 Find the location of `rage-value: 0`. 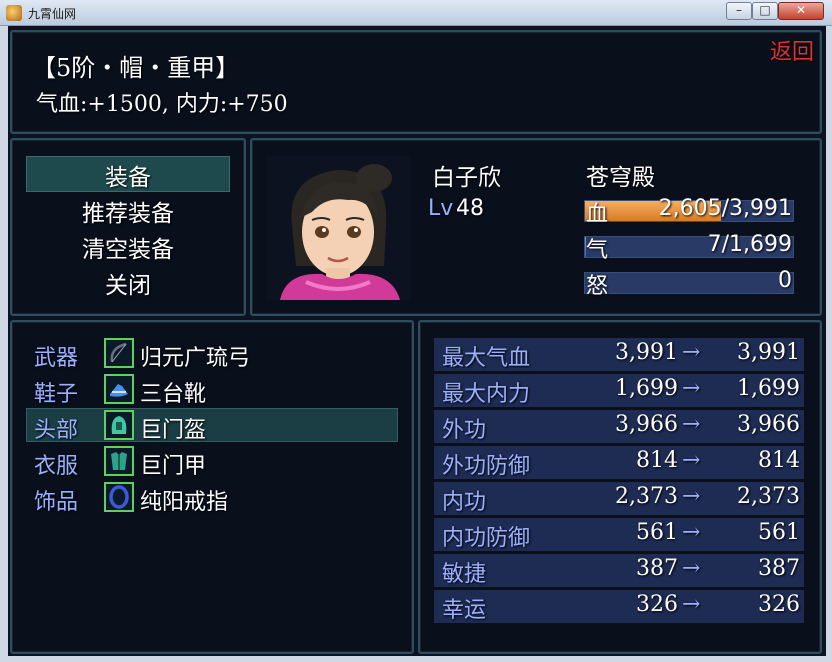

rage-value: 0 is located at coordinates (785, 280).